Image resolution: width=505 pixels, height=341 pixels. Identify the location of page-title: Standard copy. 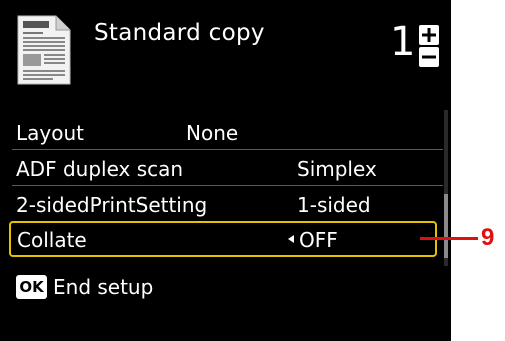
(179, 33).